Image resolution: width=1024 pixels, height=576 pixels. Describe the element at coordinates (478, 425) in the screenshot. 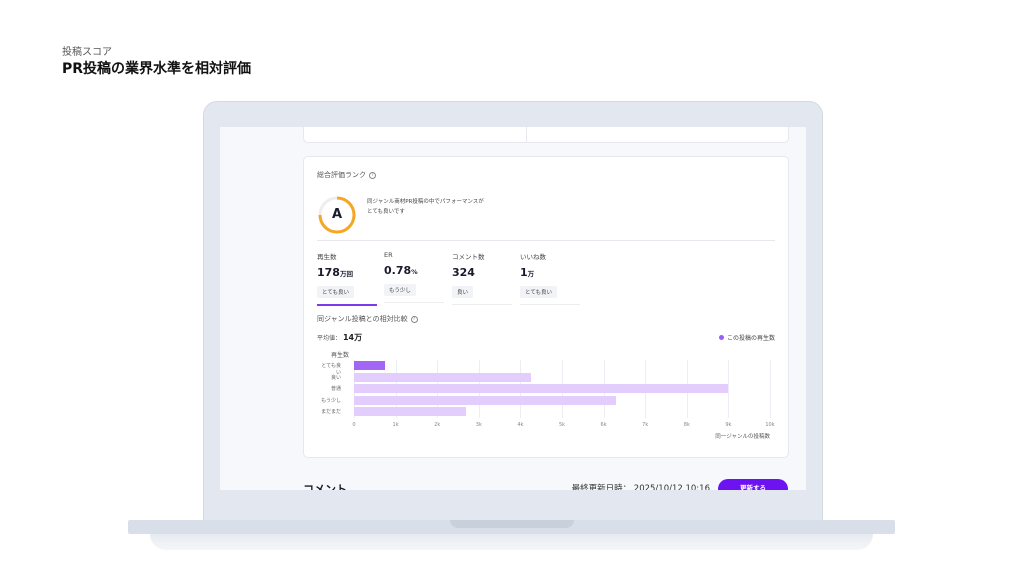

I see `x-tick-label: 3k` at that location.